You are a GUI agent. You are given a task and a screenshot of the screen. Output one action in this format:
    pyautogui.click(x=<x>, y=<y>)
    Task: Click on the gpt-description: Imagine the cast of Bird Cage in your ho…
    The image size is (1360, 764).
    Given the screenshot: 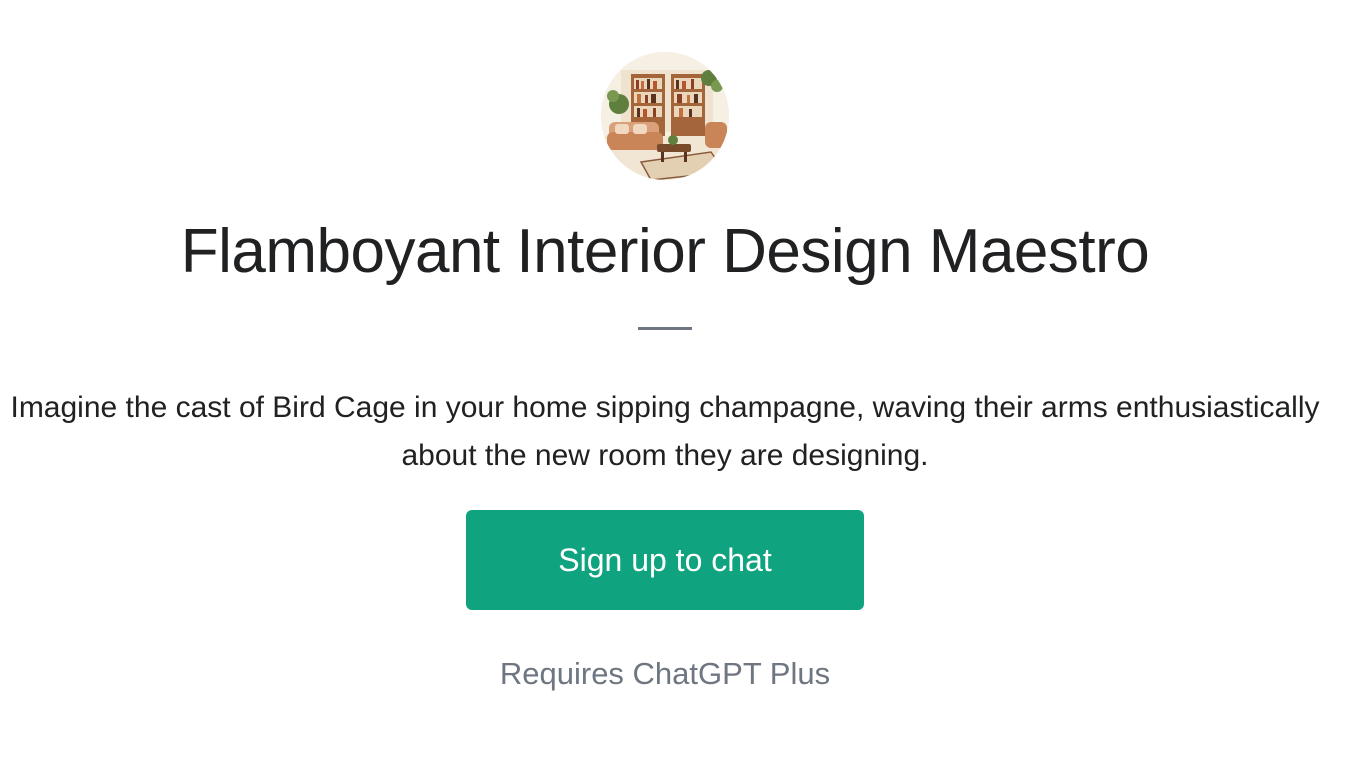 What is the action you would take?
    pyautogui.click(x=680, y=432)
    